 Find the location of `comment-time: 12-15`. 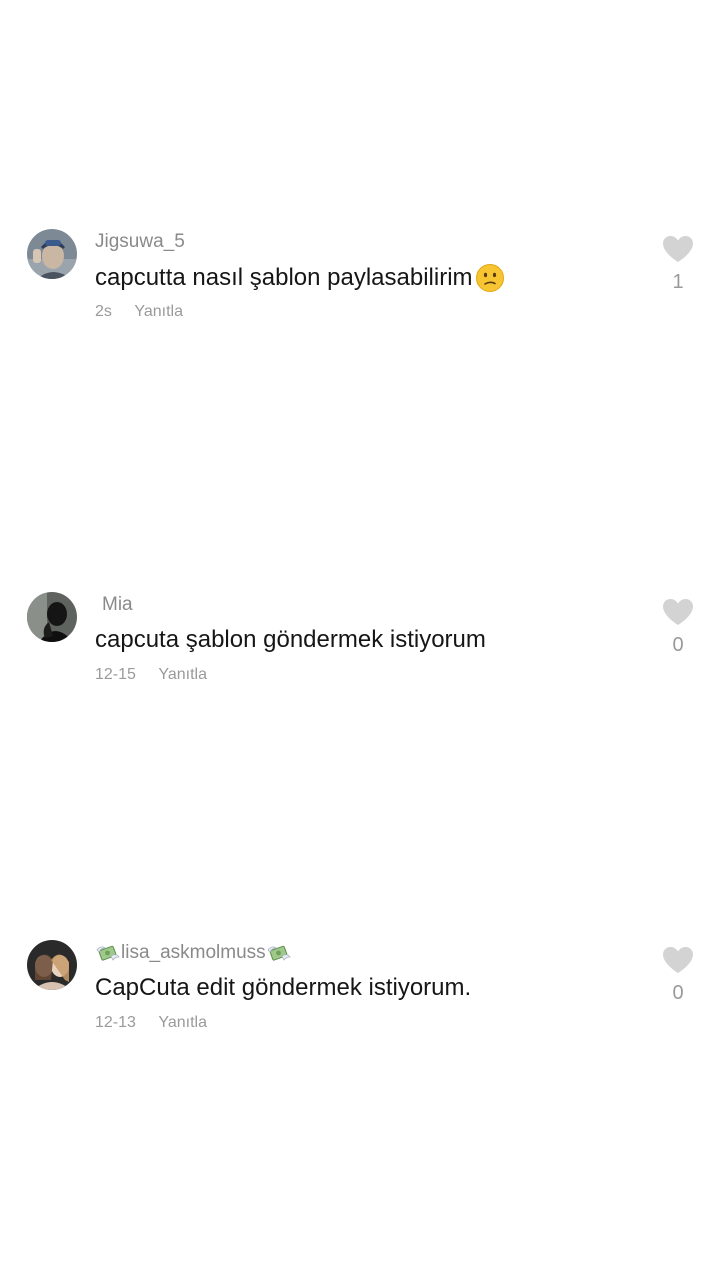

comment-time: 12-15 is located at coordinates (115, 674).